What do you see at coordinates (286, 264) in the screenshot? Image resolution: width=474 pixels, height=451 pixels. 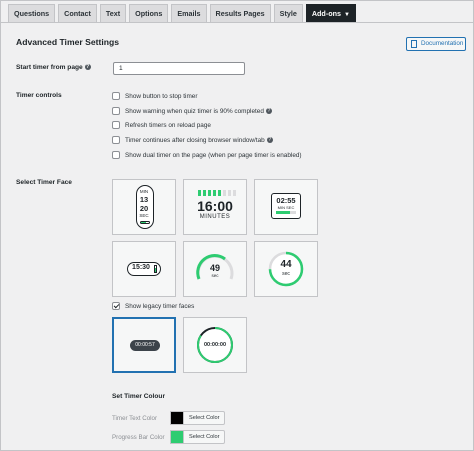 I see `ring-value: 44` at bounding box center [286, 264].